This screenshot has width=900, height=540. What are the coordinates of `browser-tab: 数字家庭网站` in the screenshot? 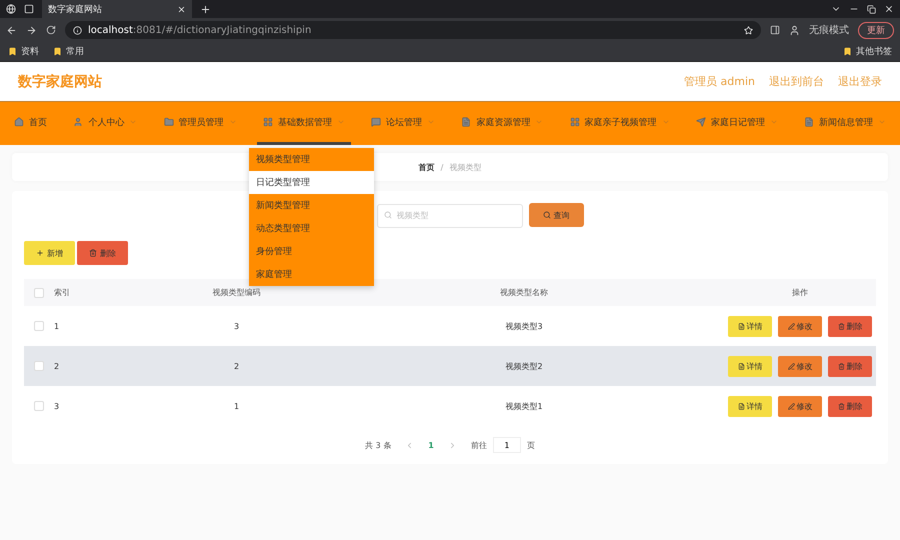 It's located at (117, 9).